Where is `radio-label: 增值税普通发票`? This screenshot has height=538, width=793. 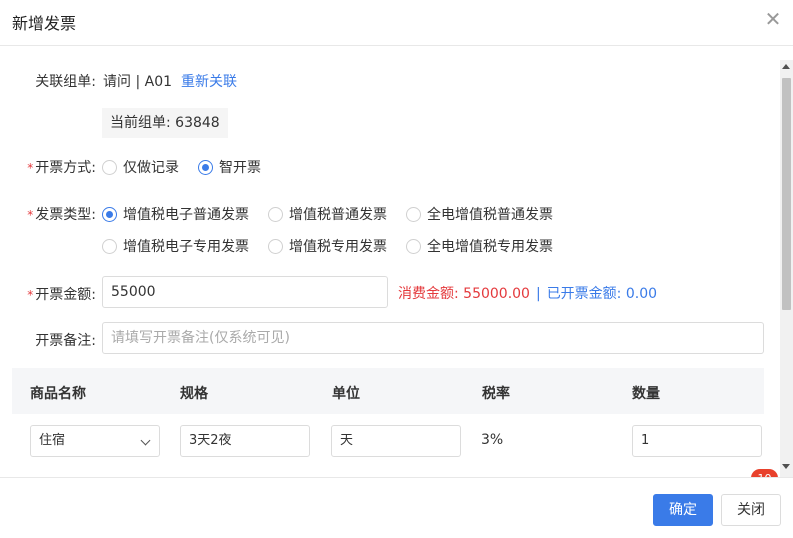 radio-label: 增值税普通发票 is located at coordinates (338, 215).